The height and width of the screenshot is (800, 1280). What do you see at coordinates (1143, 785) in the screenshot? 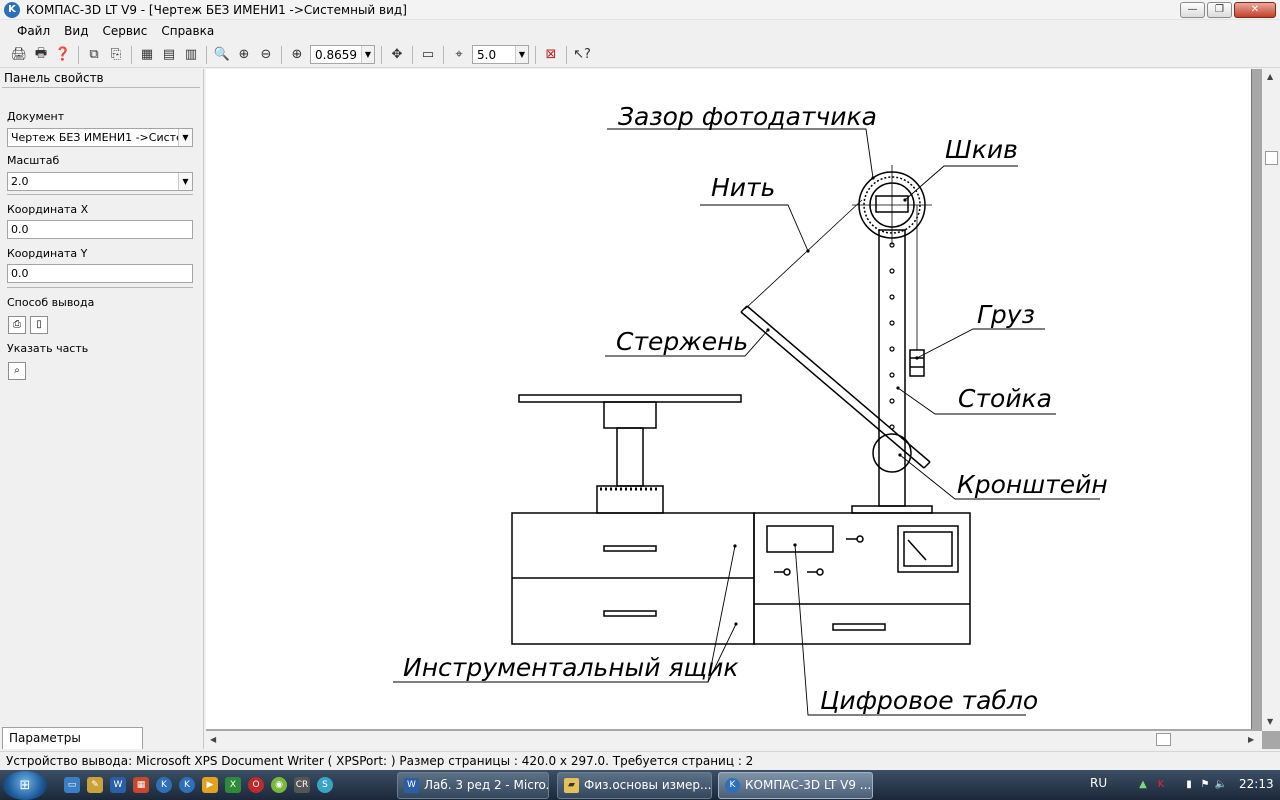
I see `network-icon: ▲` at bounding box center [1143, 785].